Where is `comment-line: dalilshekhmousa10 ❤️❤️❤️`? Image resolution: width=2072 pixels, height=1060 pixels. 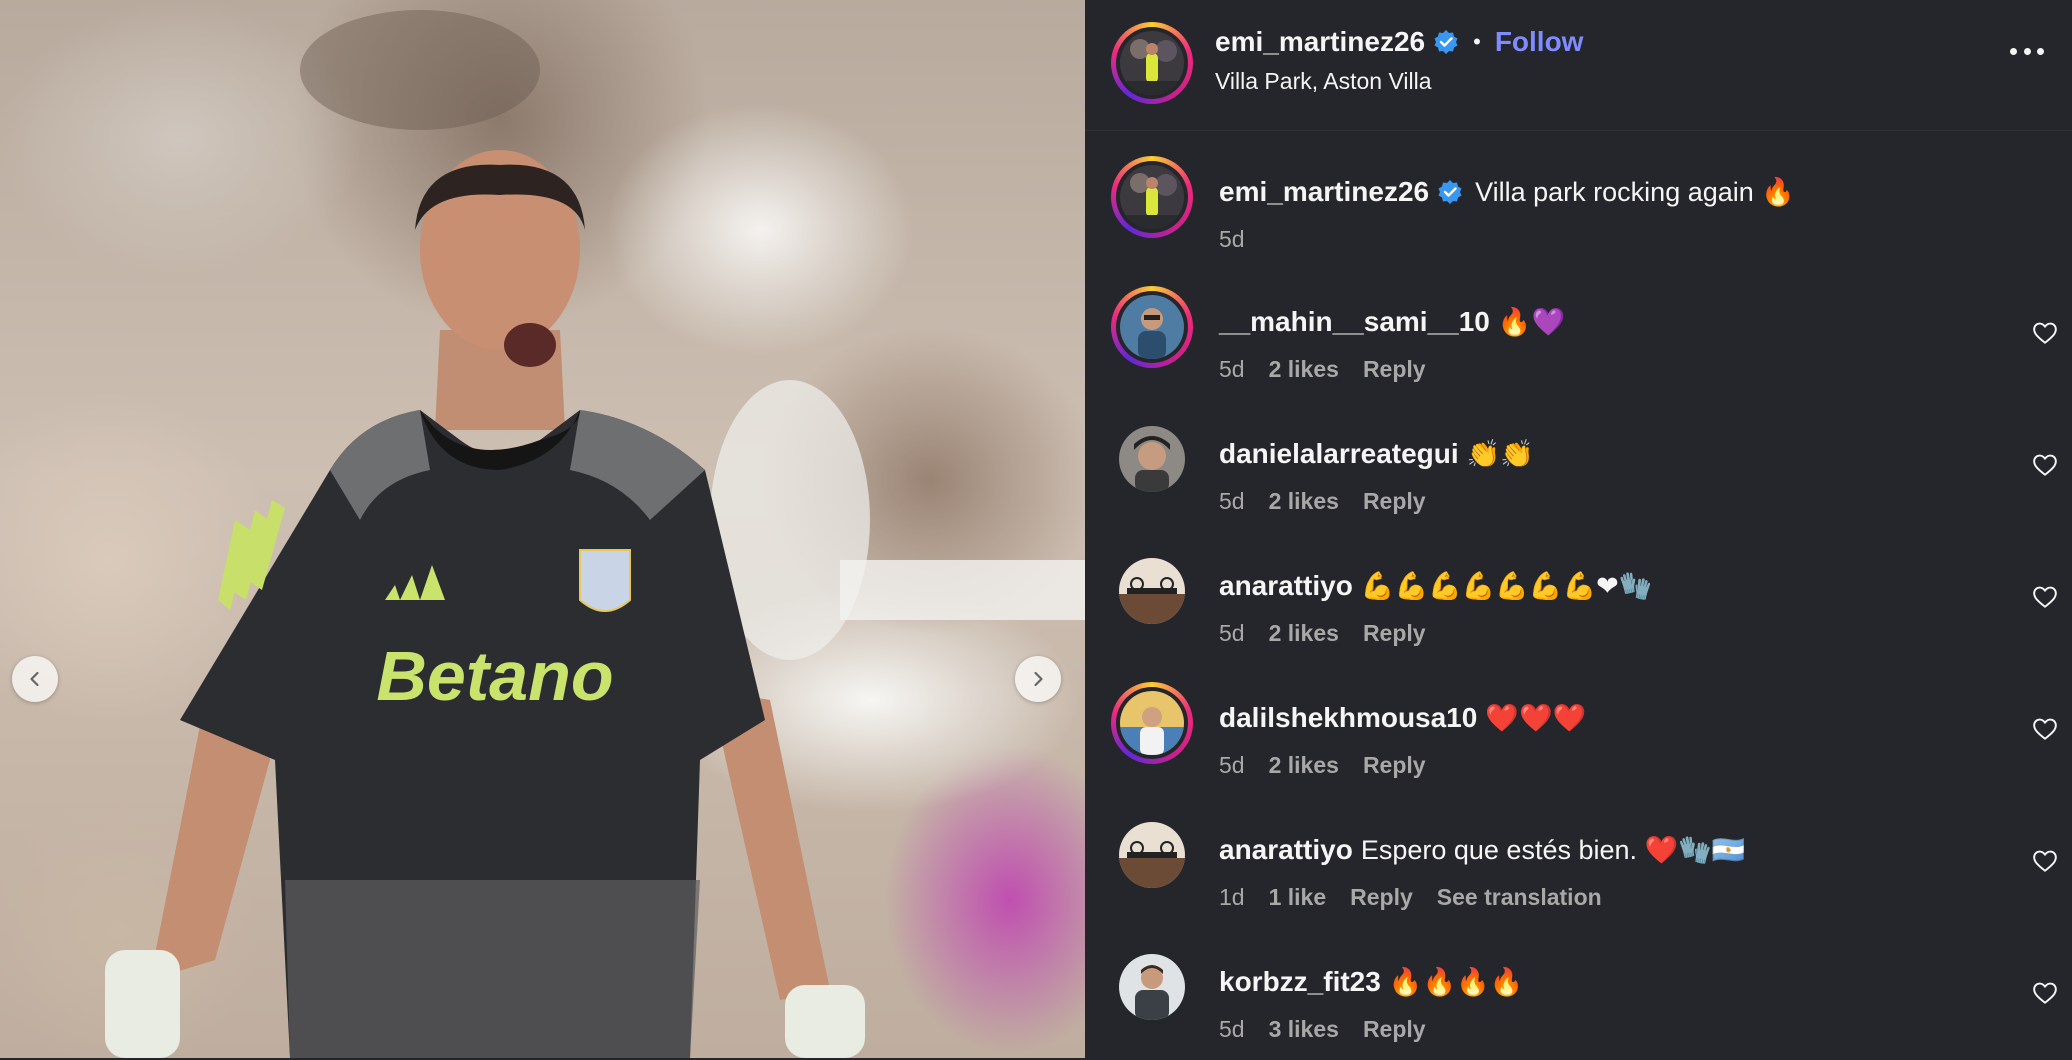
comment-line: dalilshekhmousa10 ❤️❤️❤️ is located at coordinates (1402, 718).